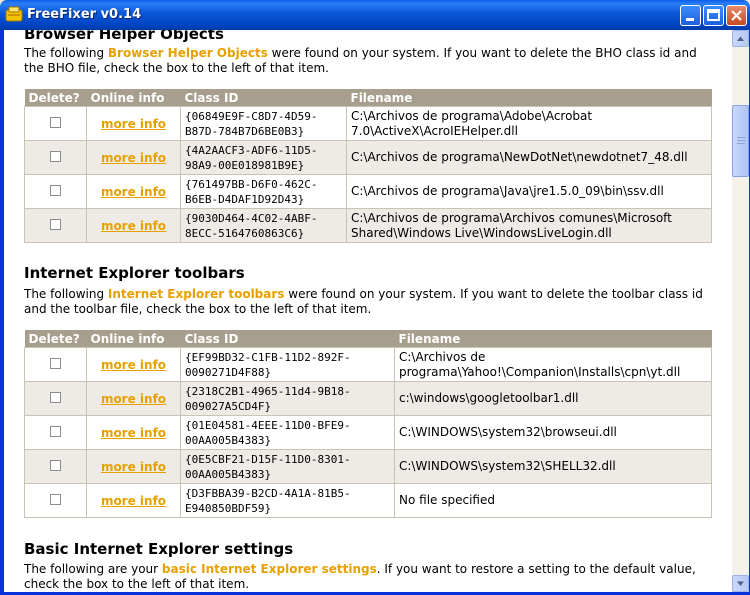  I want to click on minimize-button, so click(690, 15).